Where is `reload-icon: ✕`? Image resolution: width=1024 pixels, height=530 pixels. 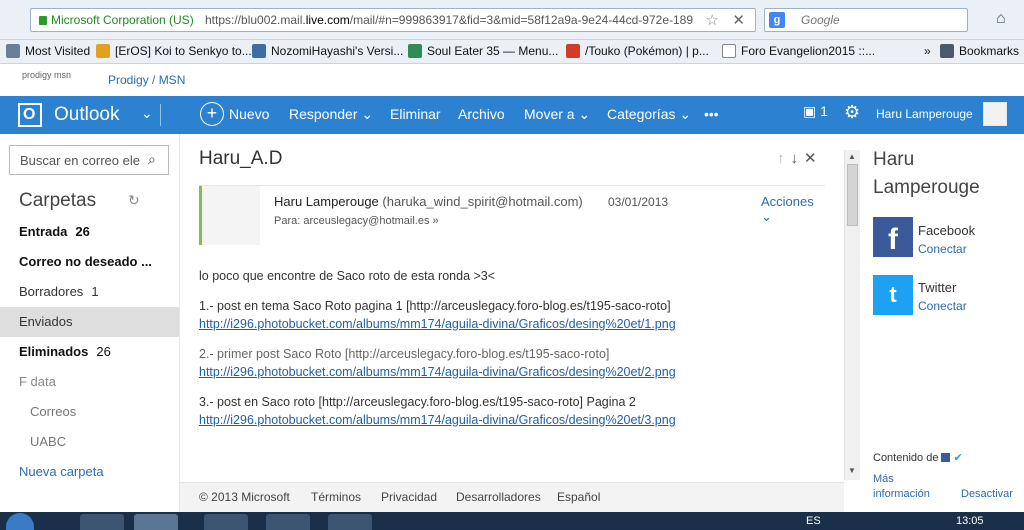 reload-icon: ✕ is located at coordinates (738, 20).